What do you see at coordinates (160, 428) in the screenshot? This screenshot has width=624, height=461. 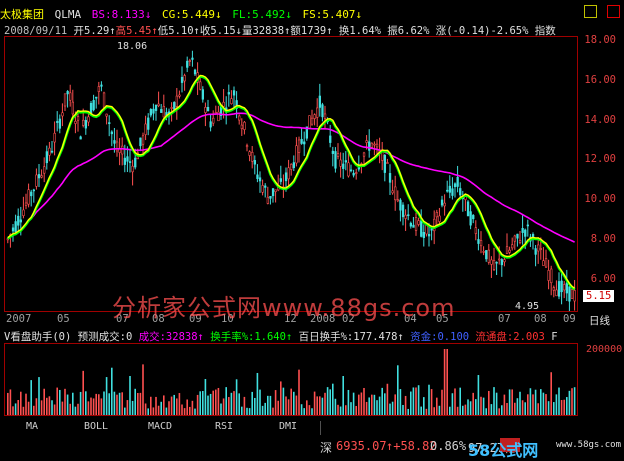 I see `tab-macd: MACD` at bounding box center [160, 428].